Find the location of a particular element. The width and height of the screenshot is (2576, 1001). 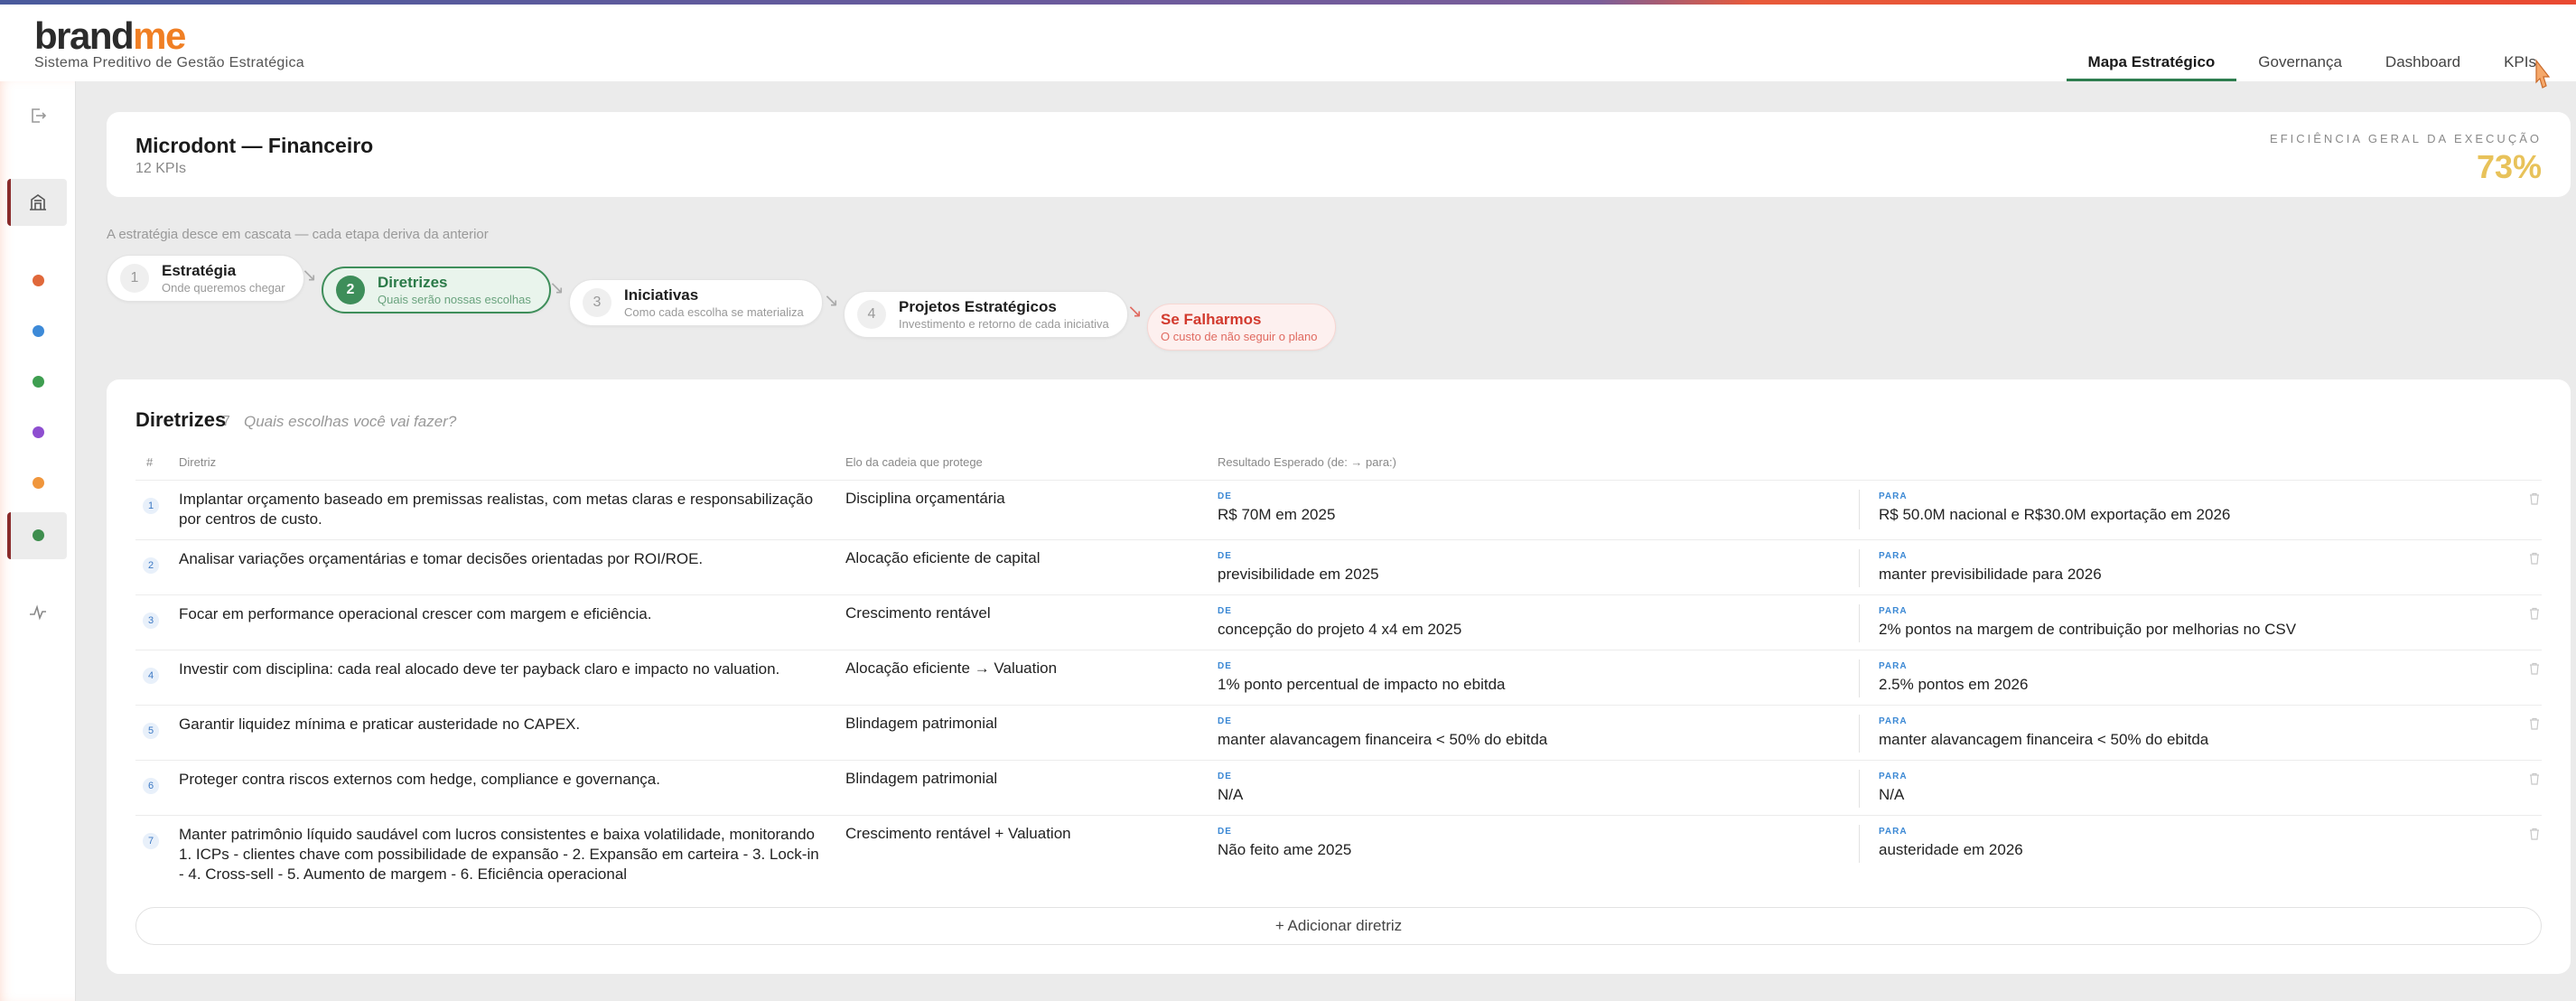

de-value: Não feito ame 2025 is located at coordinates (1285, 849).